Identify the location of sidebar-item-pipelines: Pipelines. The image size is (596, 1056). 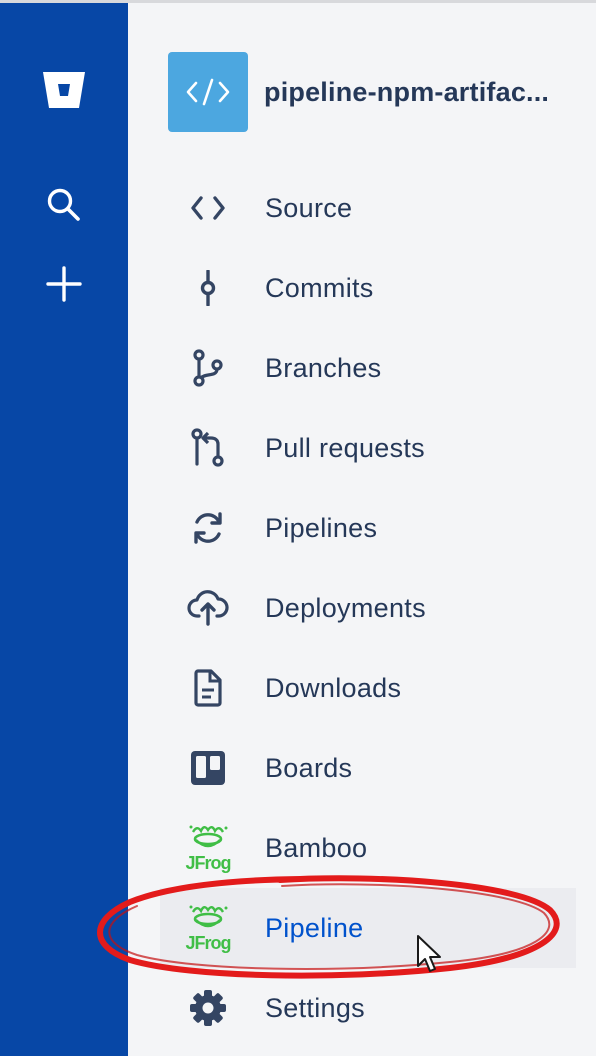
(368, 528).